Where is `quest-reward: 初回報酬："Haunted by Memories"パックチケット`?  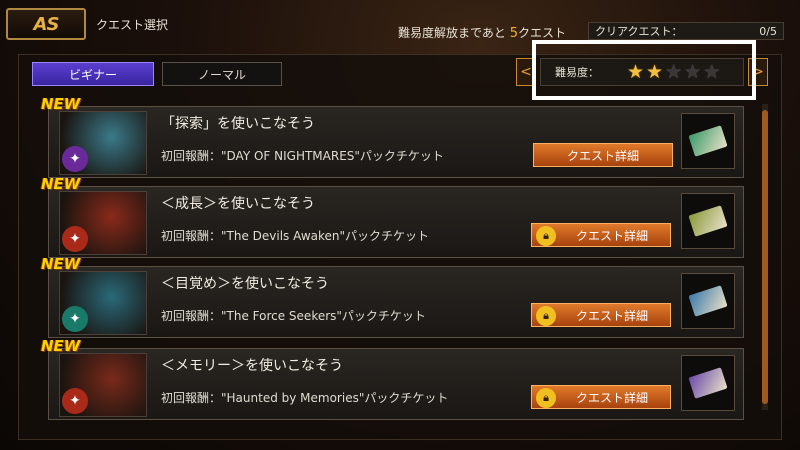
quest-reward: 初回報酬："Haunted by Memories"パックチケット is located at coordinates (305, 398).